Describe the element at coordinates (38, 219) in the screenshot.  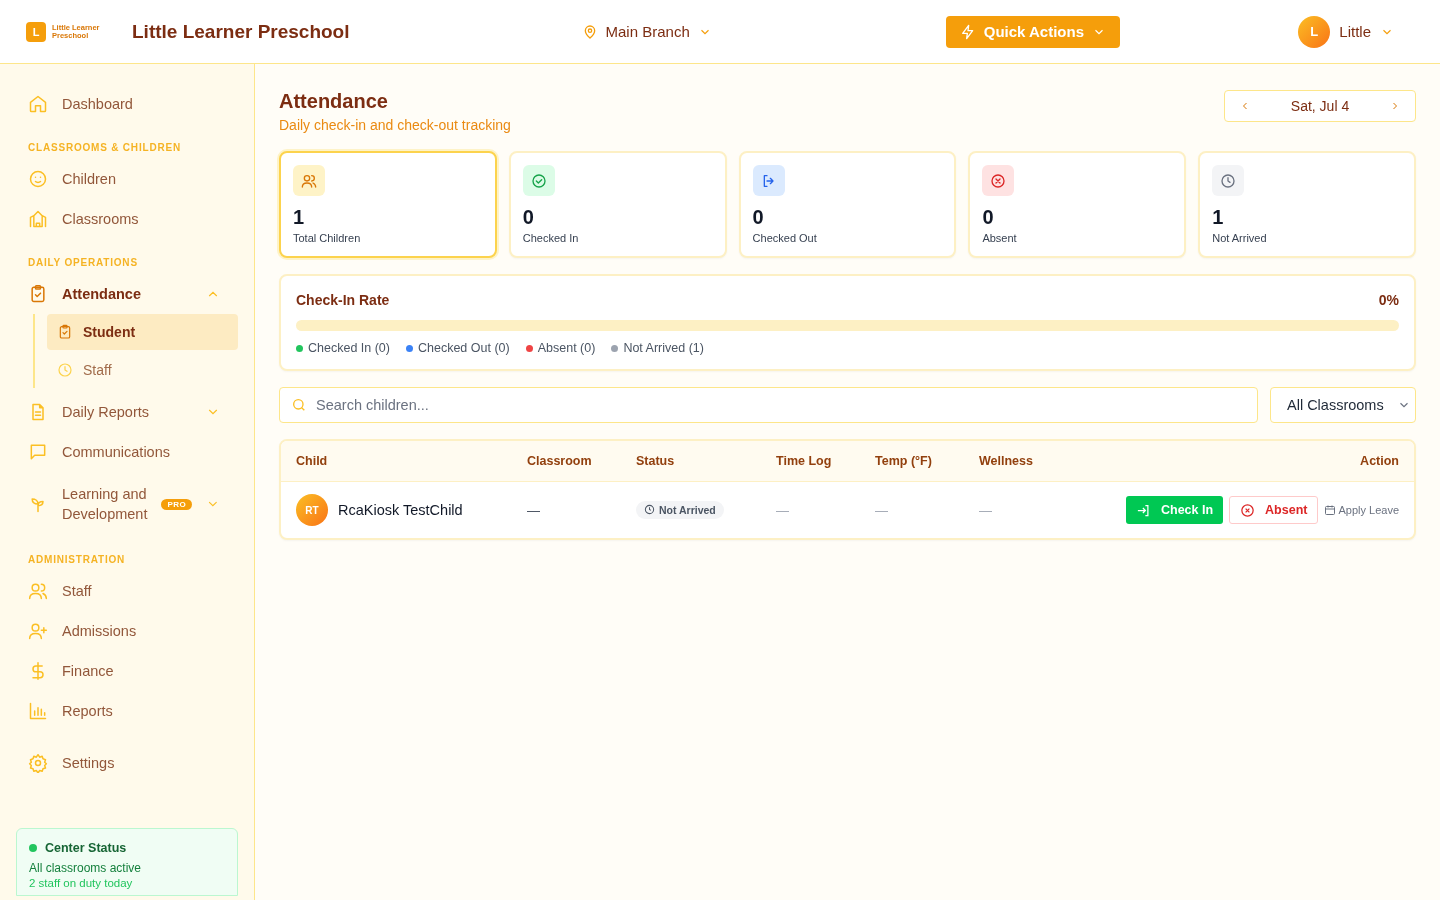
I see `building-icon` at that location.